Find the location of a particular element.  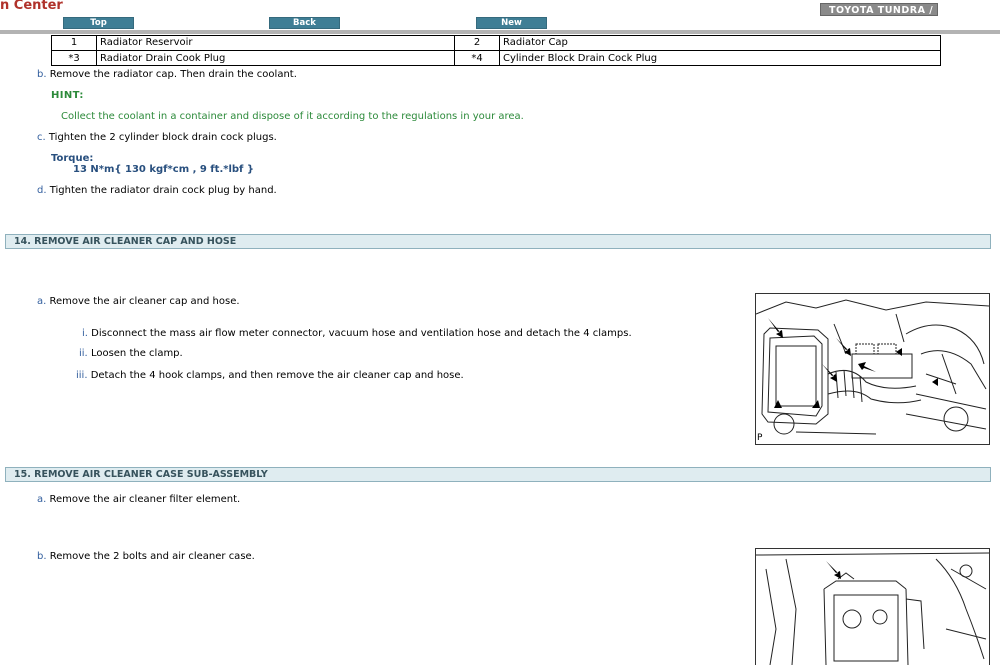

torque-value: 13 N*m{ 130 kgf*cm , 9 ft.*lbf } is located at coordinates (164, 169).